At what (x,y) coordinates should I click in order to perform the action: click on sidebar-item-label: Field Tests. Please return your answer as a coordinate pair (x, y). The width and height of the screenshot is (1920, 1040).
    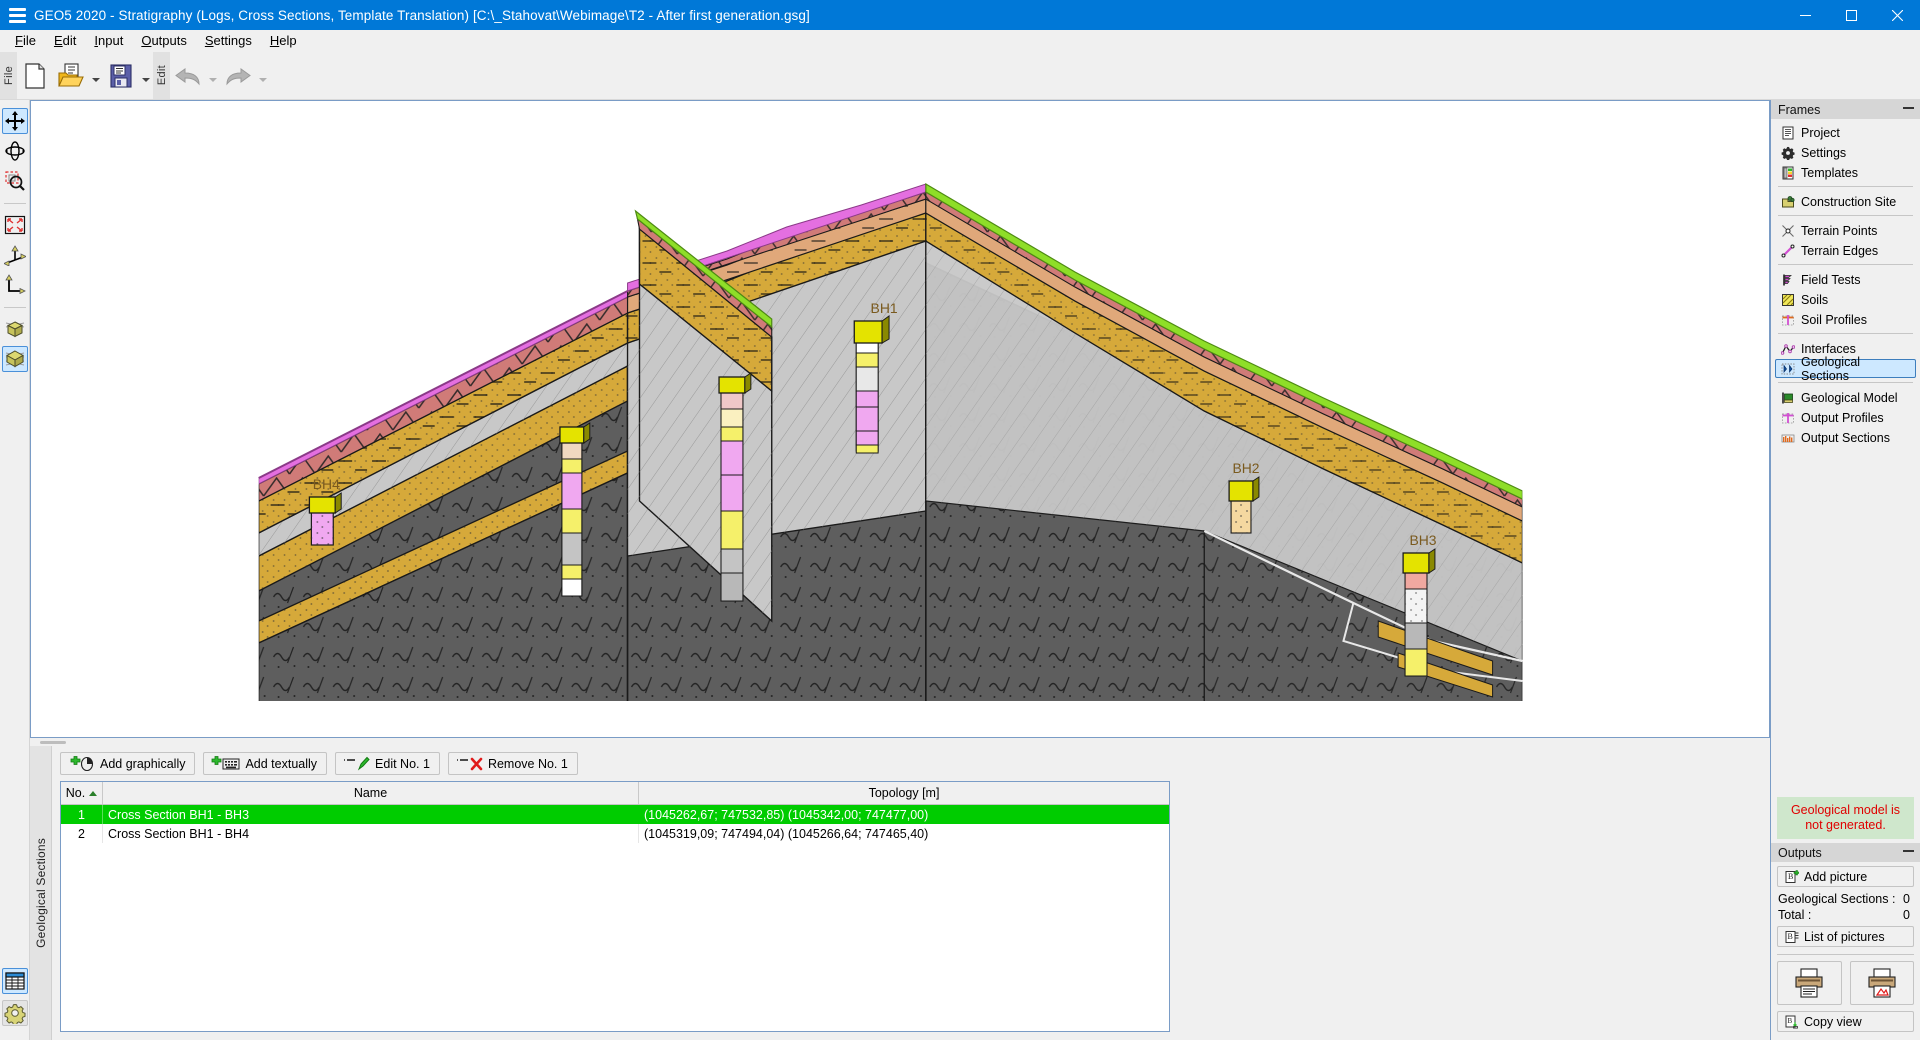
    Looking at the image, I should click on (1831, 279).